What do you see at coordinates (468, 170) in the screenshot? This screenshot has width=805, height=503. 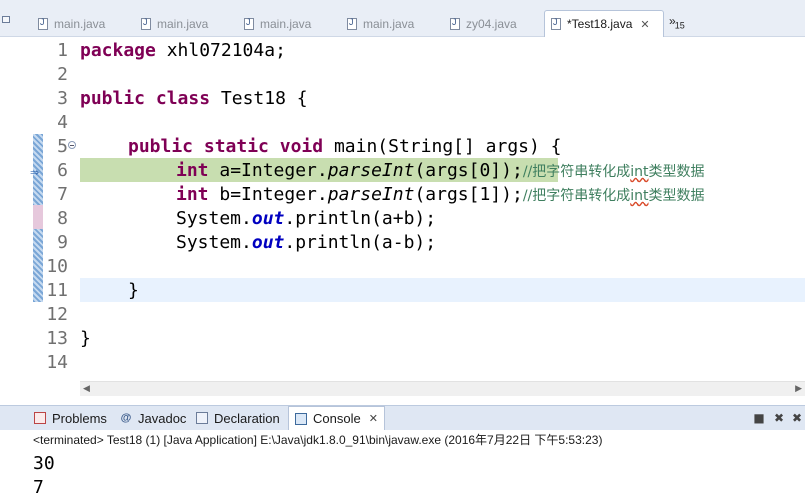 I see `code-text: (args[0]);` at bounding box center [468, 170].